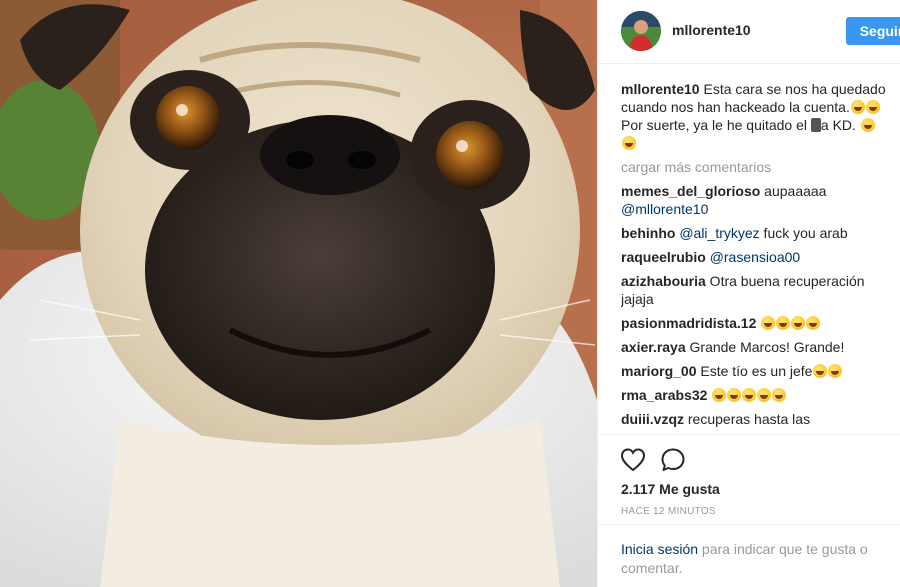 This screenshot has width=900, height=587. What do you see at coordinates (663, 281) in the screenshot?
I see `comment-username: azizhabouria` at bounding box center [663, 281].